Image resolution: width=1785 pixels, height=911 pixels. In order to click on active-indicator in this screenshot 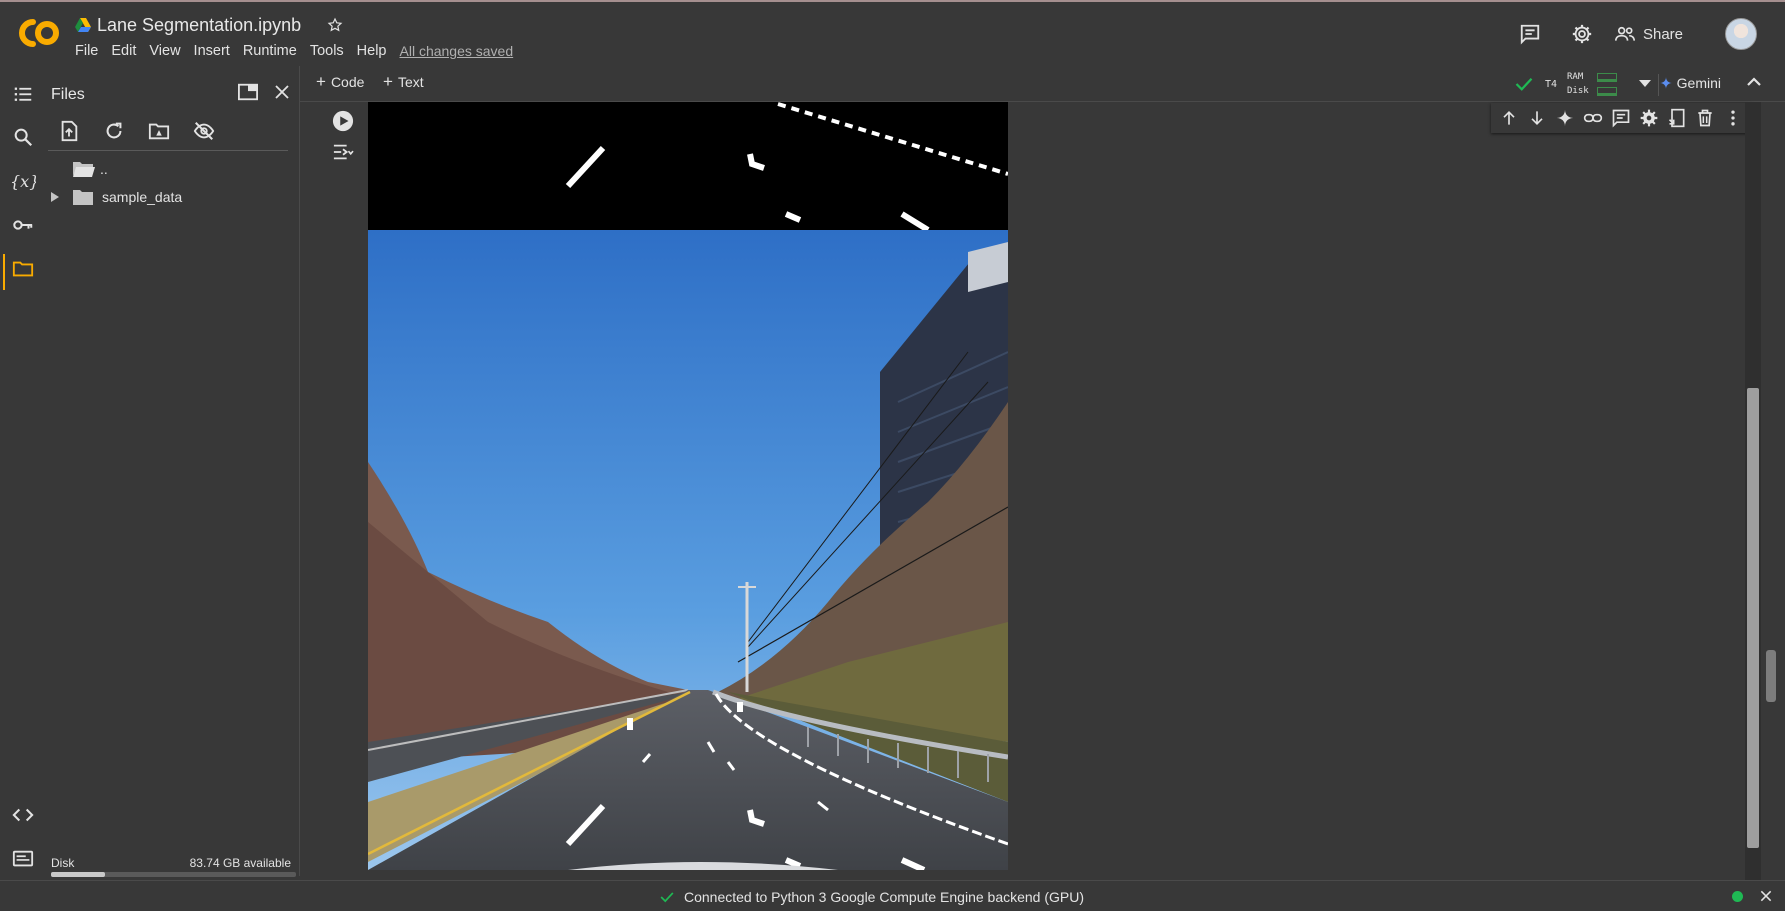, I will do `click(4, 272)`.